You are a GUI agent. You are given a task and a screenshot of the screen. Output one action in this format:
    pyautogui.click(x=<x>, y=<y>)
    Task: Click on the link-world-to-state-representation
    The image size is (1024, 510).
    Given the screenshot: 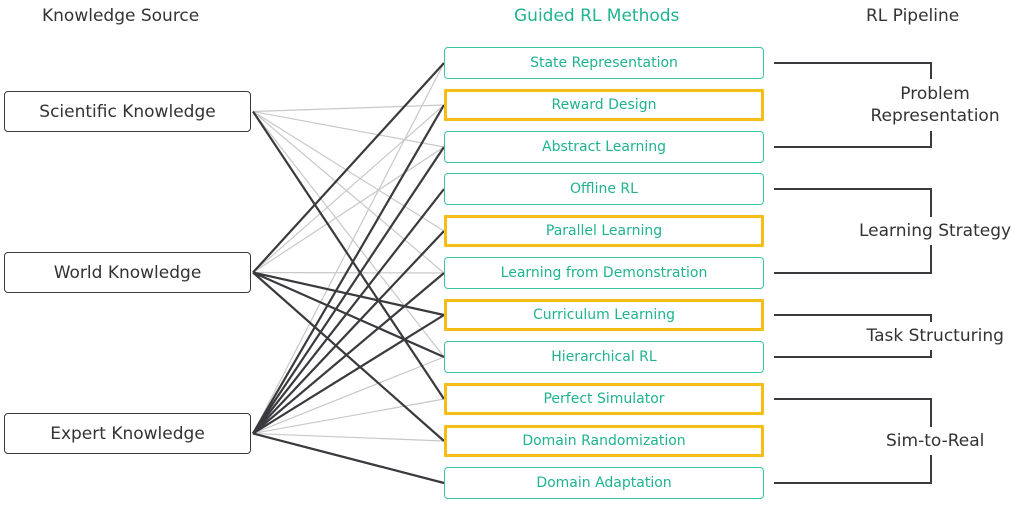 What is the action you would take?
    pyautogui.click(x=348, y=168)
    